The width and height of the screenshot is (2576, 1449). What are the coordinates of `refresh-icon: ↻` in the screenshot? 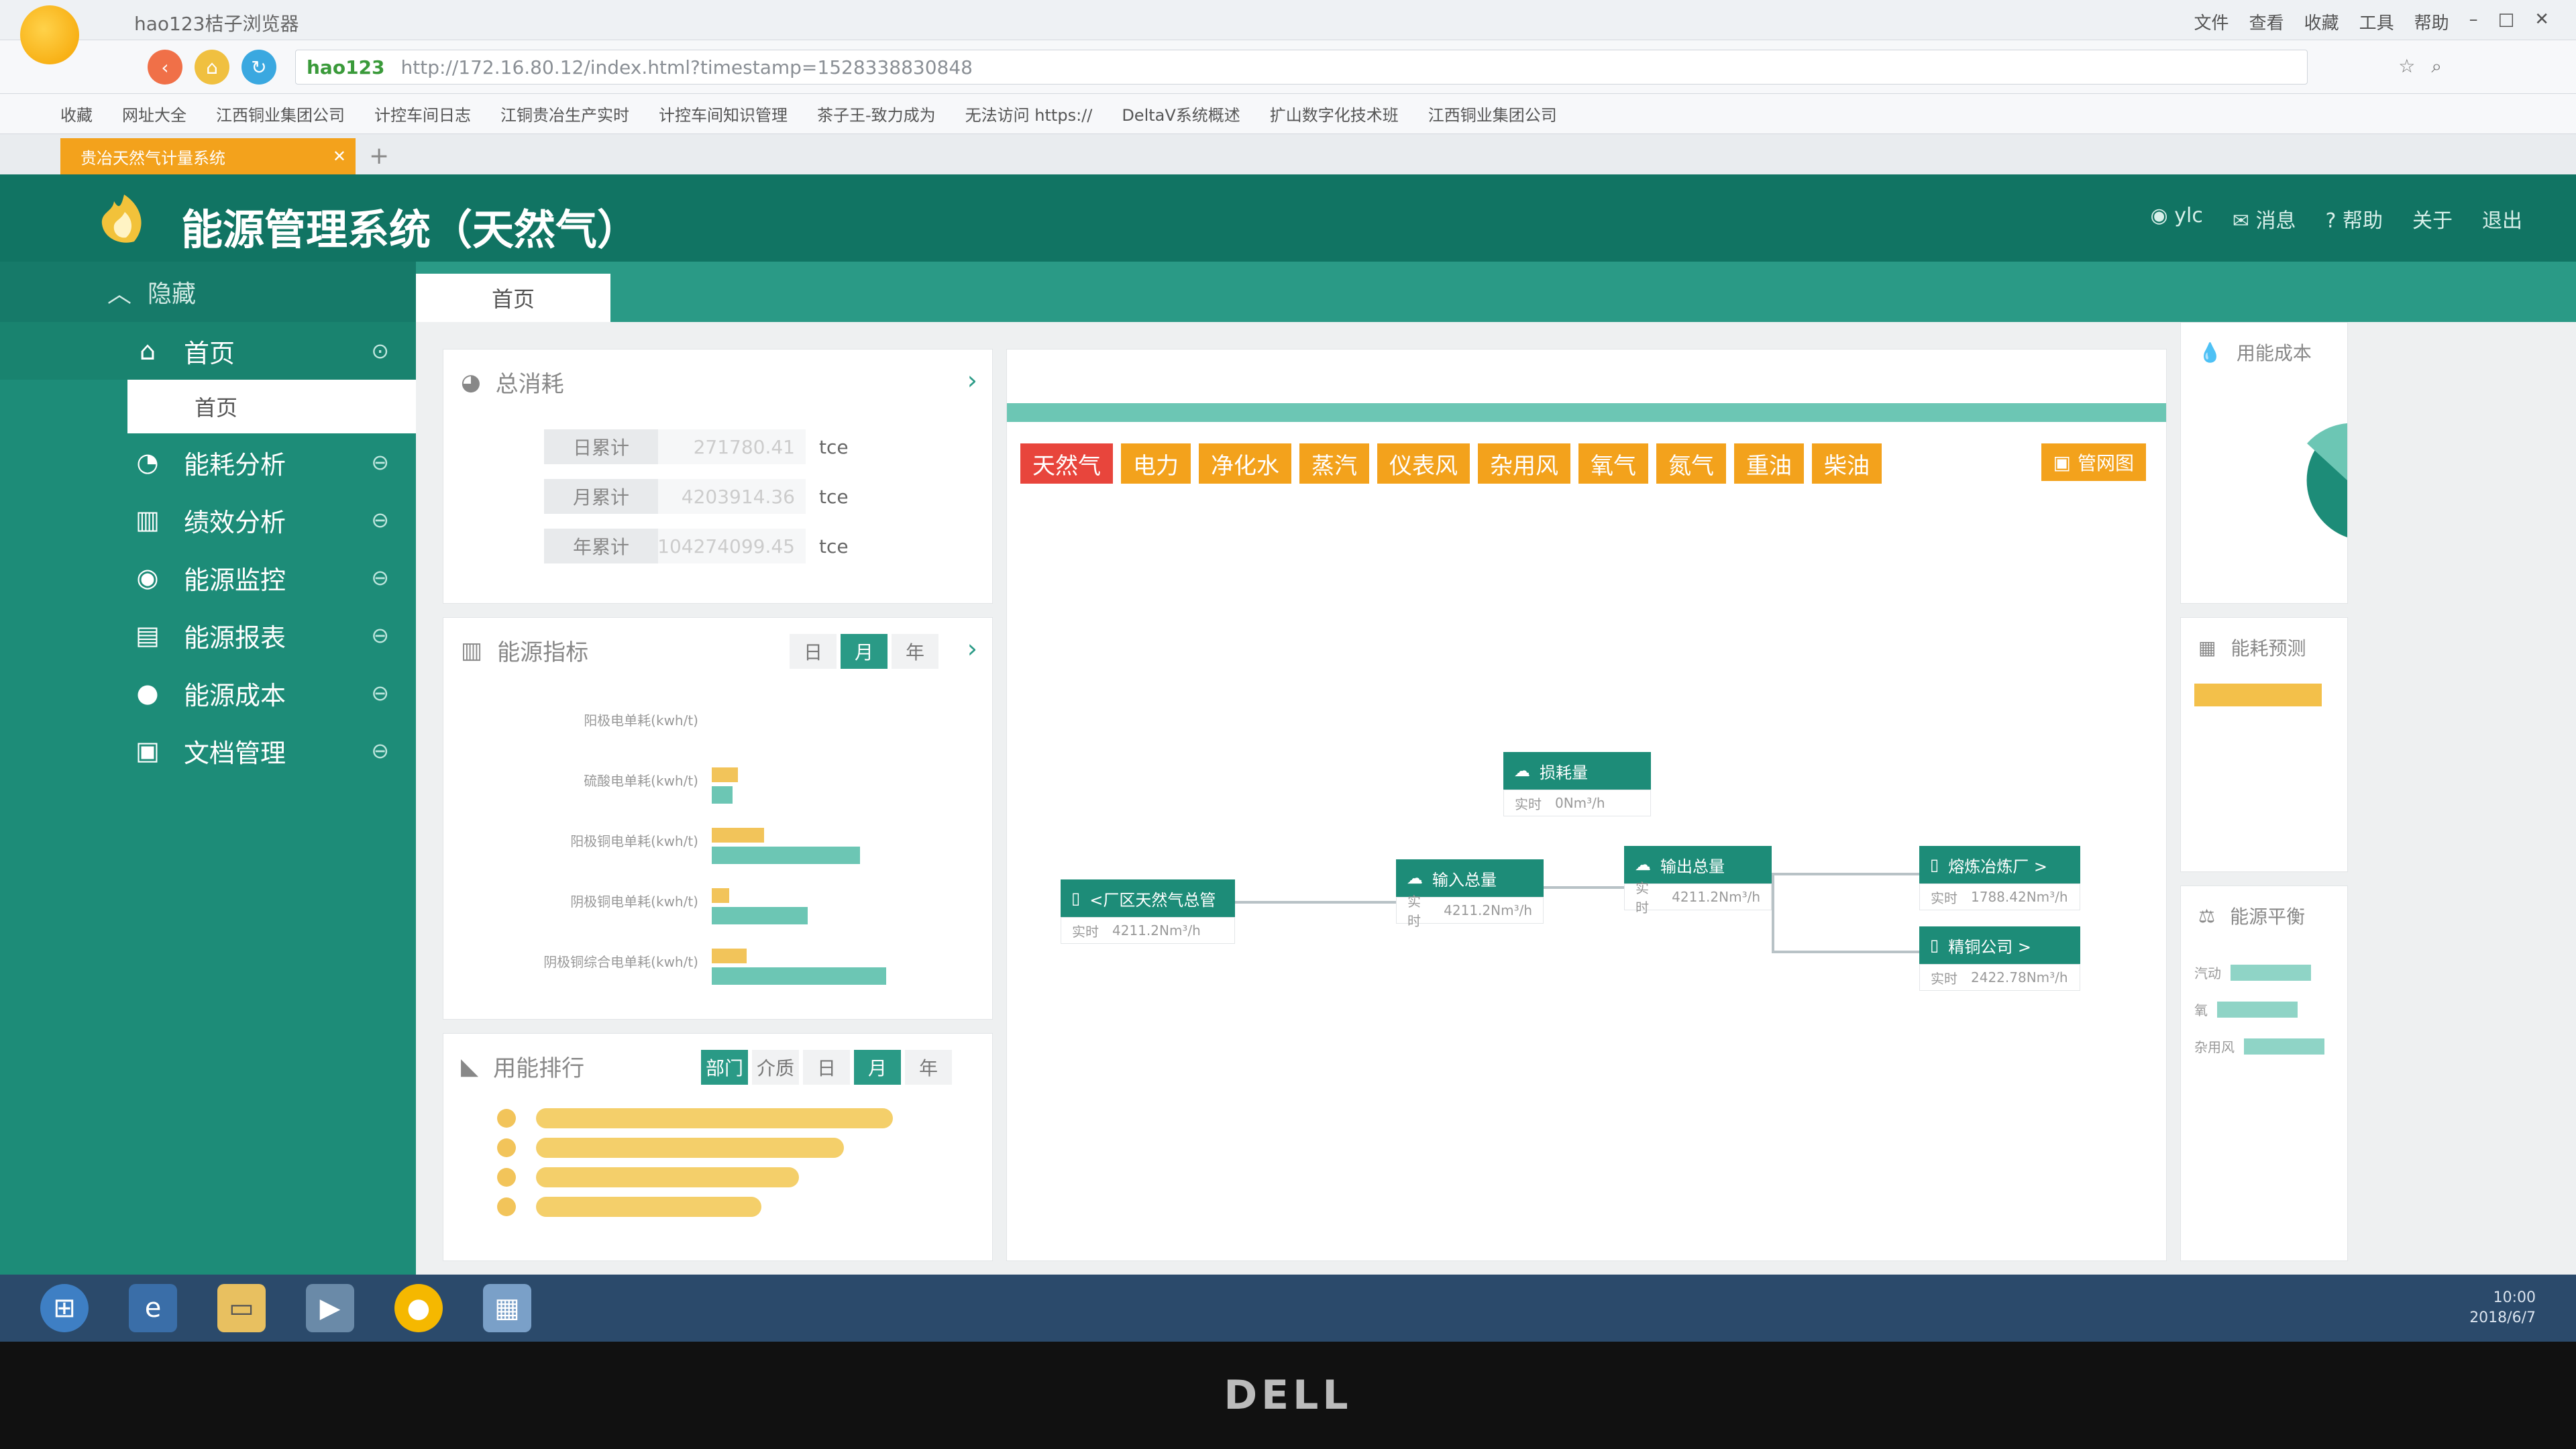 It's located at (258, 67).